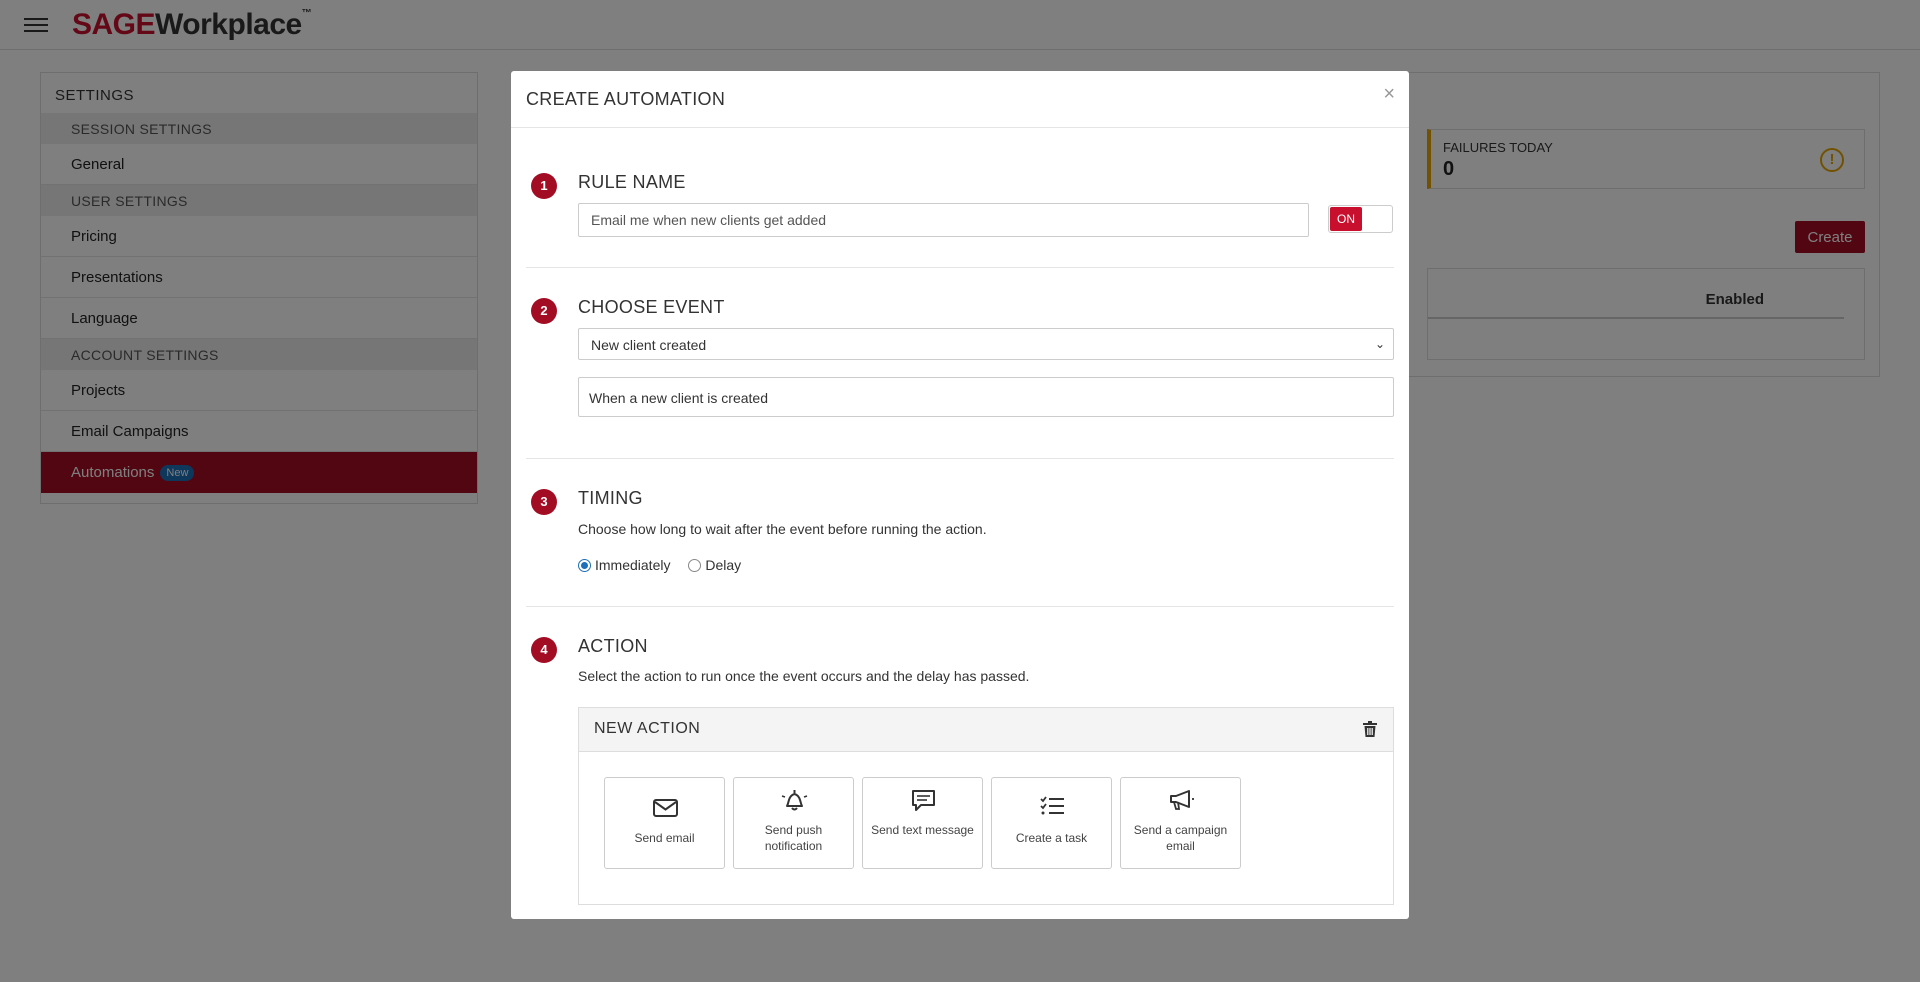 The width and height of the screenshot is (1920, 982). I want to click on toggle-on-label: ON, so click(1346, 219).